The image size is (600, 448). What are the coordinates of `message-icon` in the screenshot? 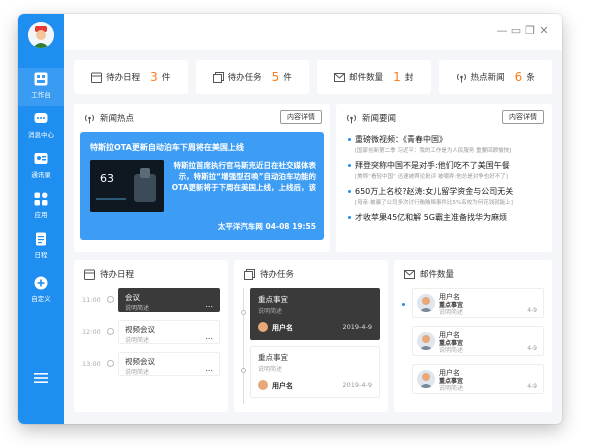 It's located at (41, 118).